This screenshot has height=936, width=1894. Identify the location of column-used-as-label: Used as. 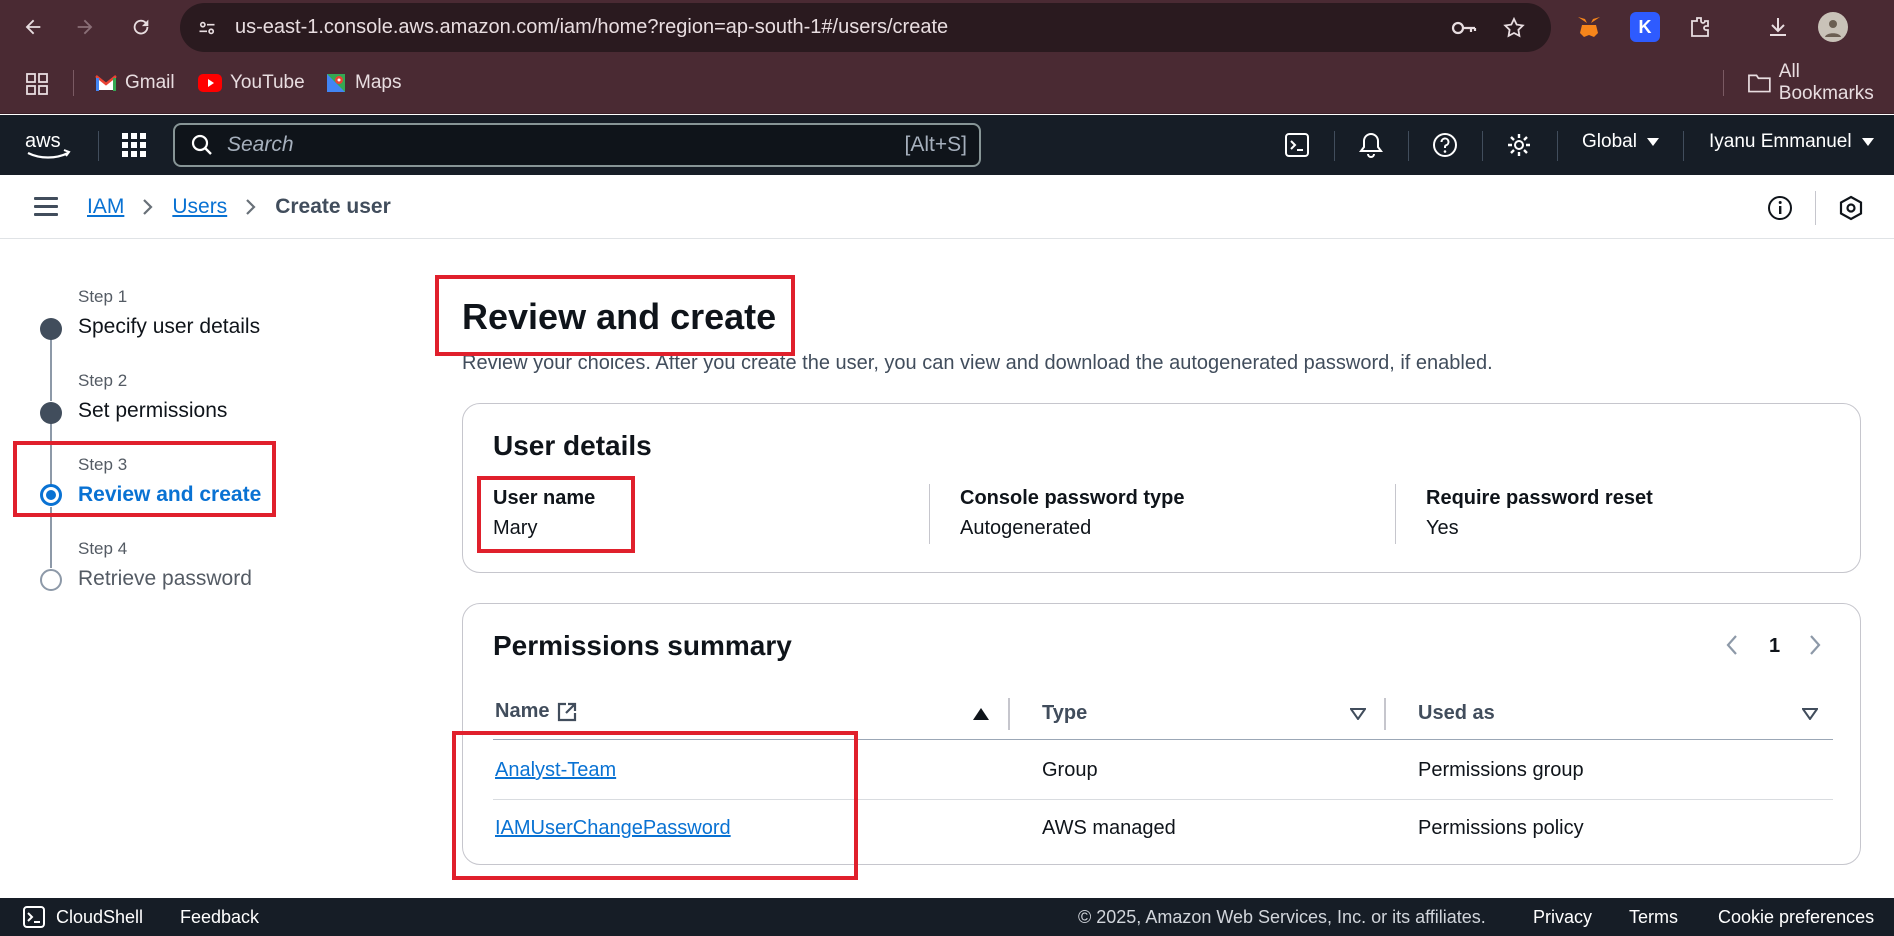
(1456, 713).